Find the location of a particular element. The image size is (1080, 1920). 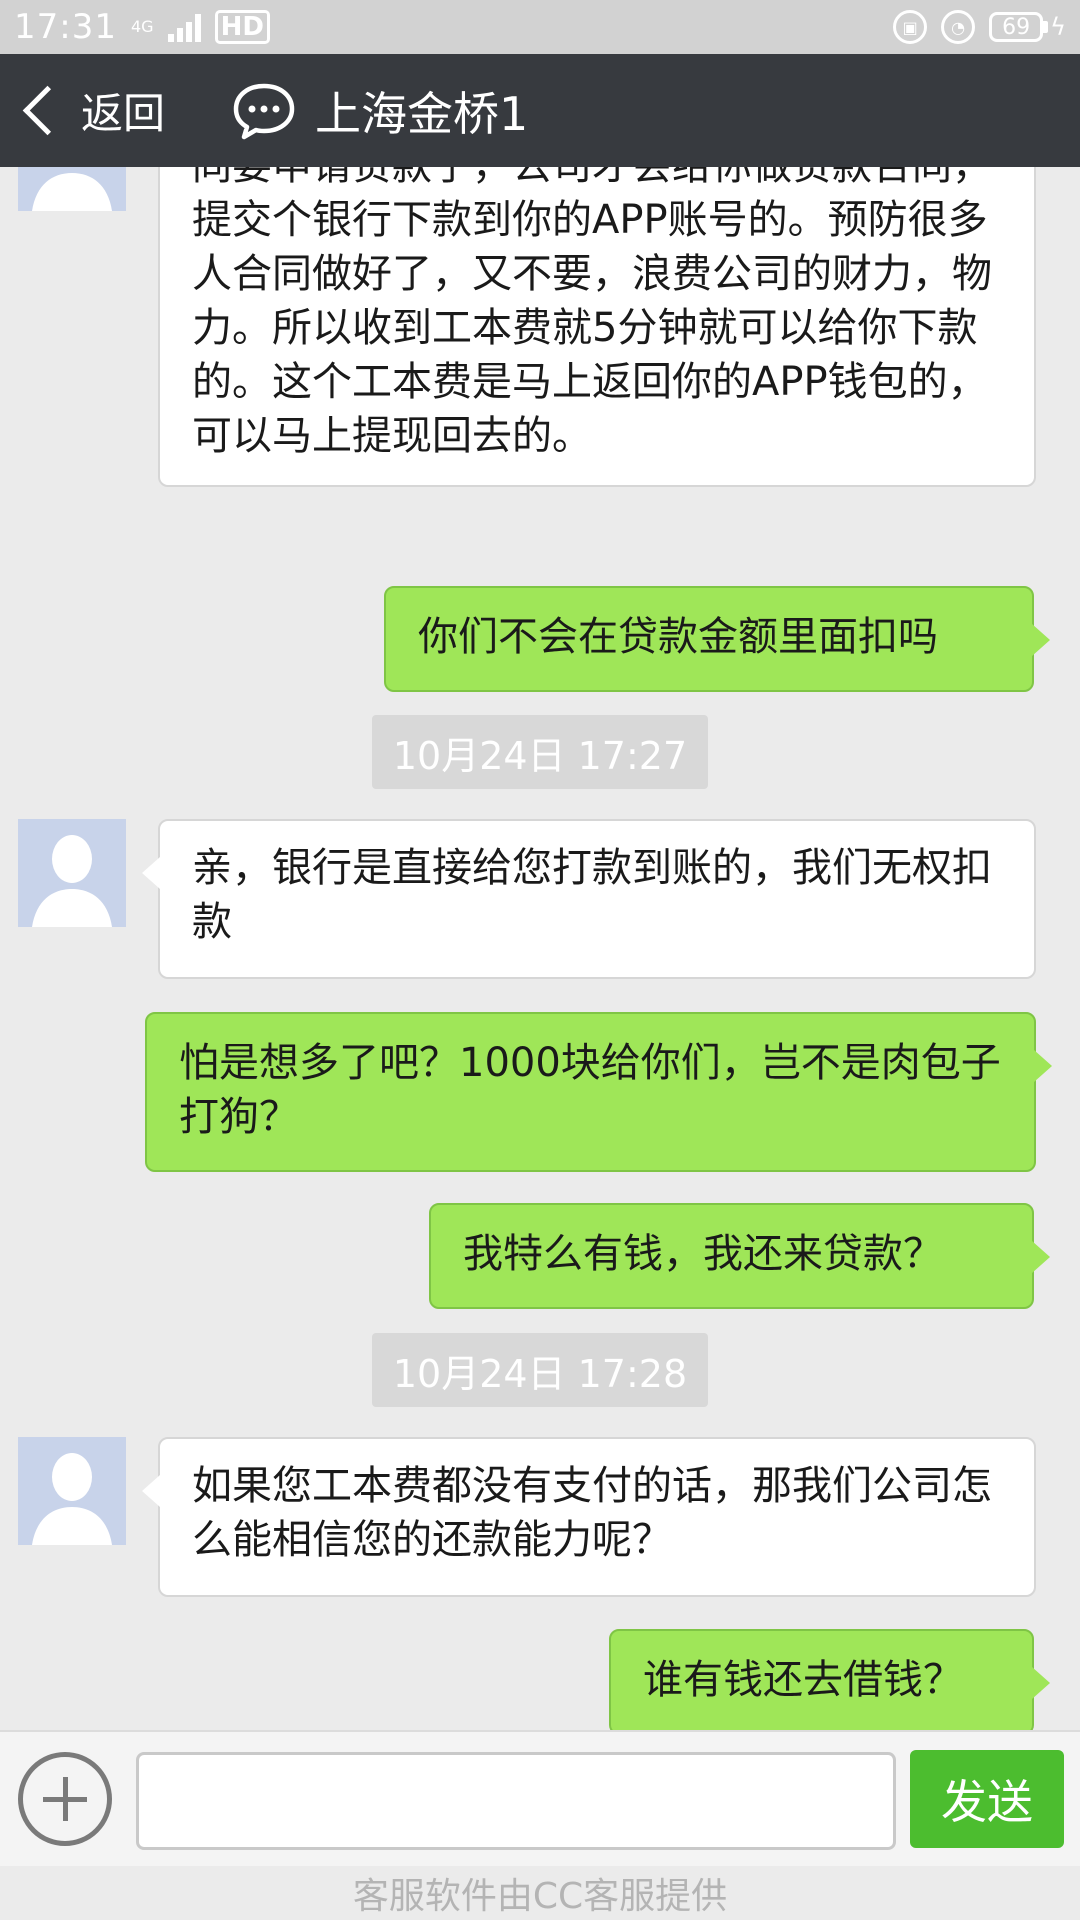

battery-icon: 69 ϟ is located at coordinates (1027, 27).